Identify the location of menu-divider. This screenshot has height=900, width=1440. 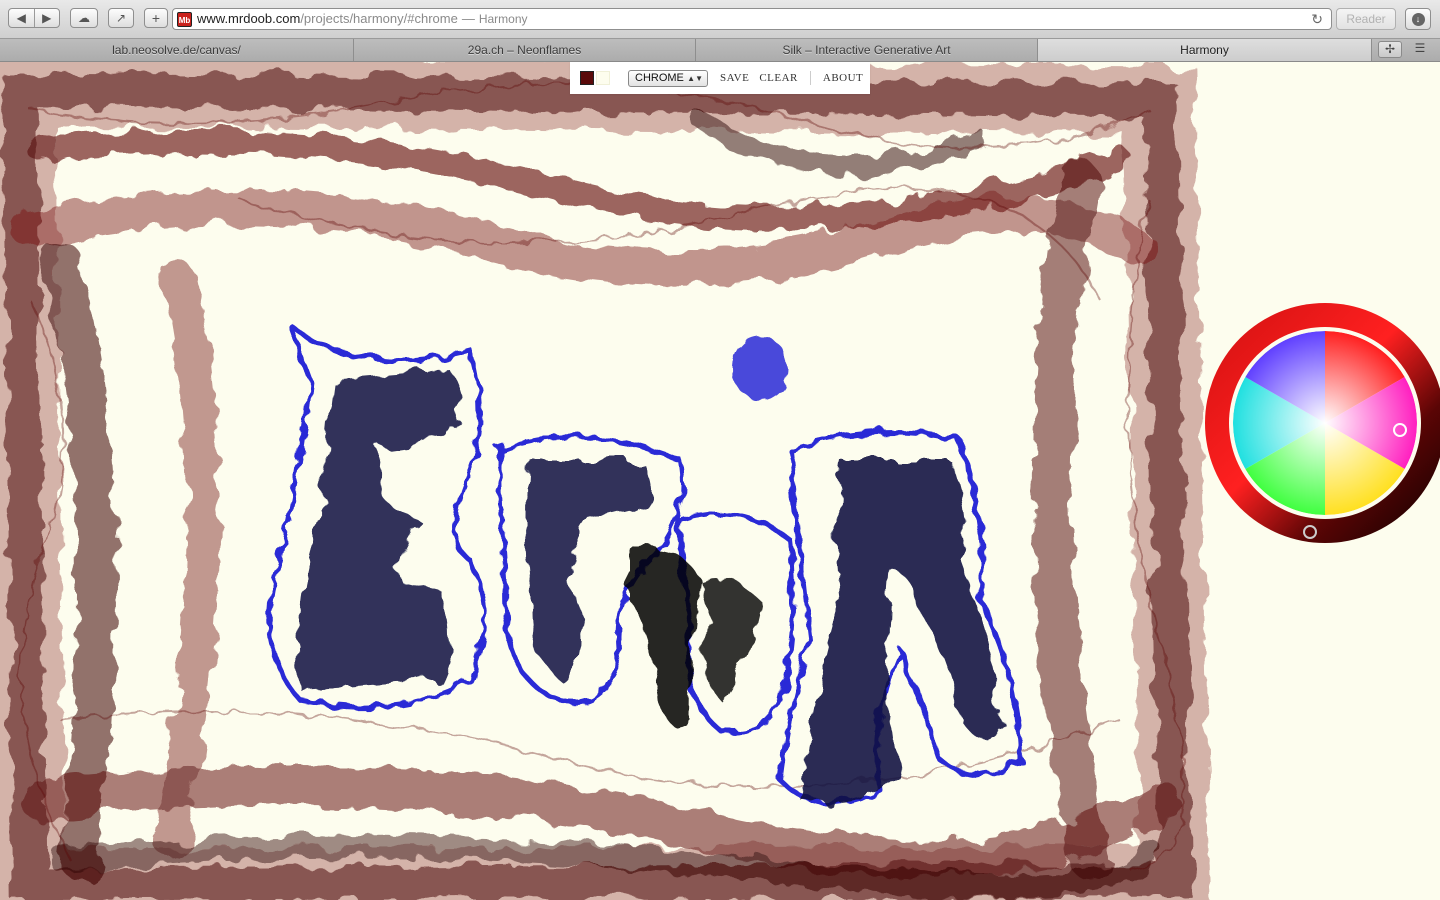
(810, 78).